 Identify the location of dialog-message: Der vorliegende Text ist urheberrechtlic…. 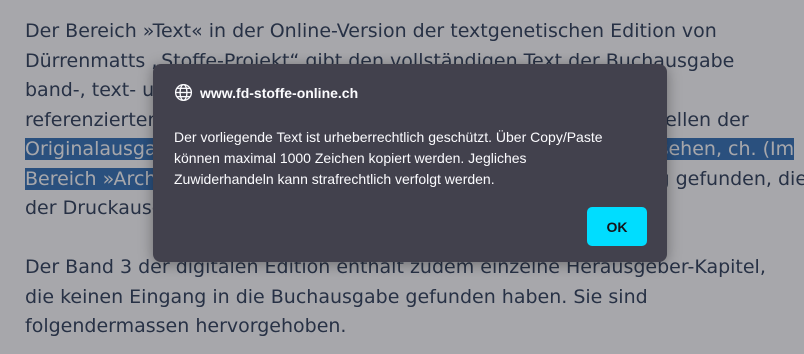
(411, 158).